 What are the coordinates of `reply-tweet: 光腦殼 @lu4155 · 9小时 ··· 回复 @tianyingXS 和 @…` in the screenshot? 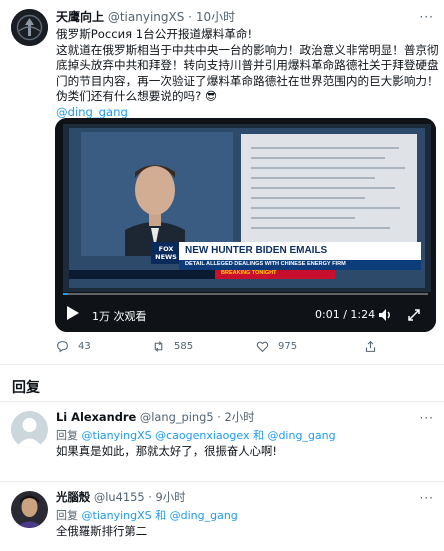 It's located at (222, 516).